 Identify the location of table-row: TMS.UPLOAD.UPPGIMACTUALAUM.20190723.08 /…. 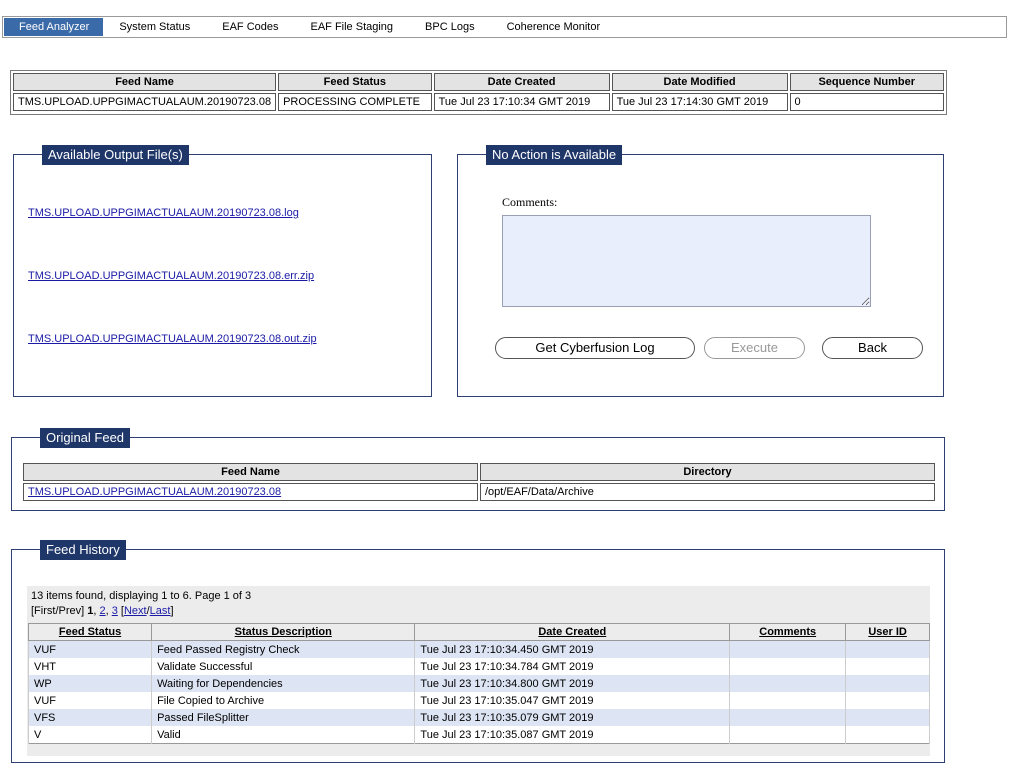
(479, 492).